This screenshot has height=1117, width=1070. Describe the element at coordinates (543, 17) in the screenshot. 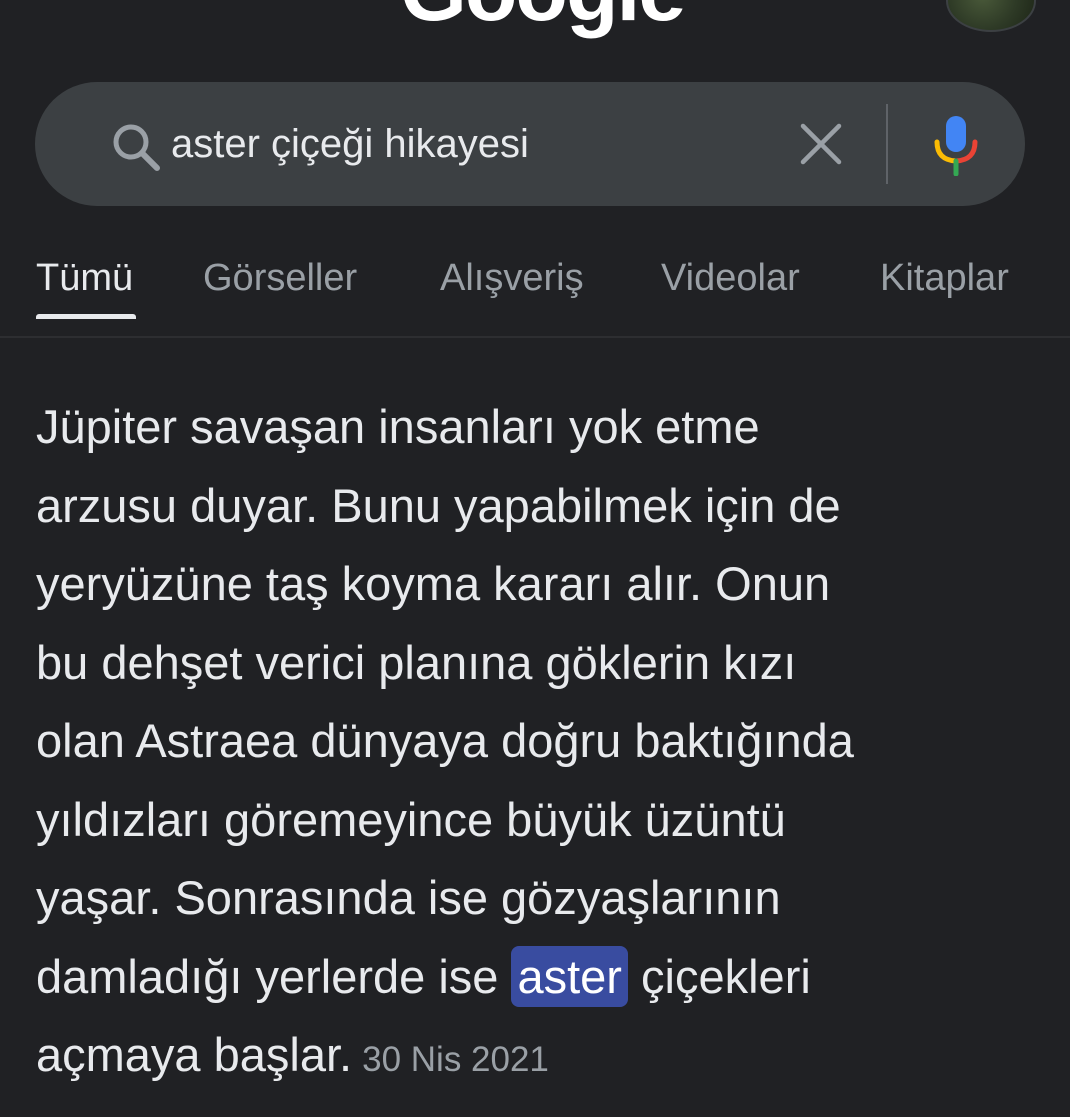

I see `google-logo: Google` at that location.